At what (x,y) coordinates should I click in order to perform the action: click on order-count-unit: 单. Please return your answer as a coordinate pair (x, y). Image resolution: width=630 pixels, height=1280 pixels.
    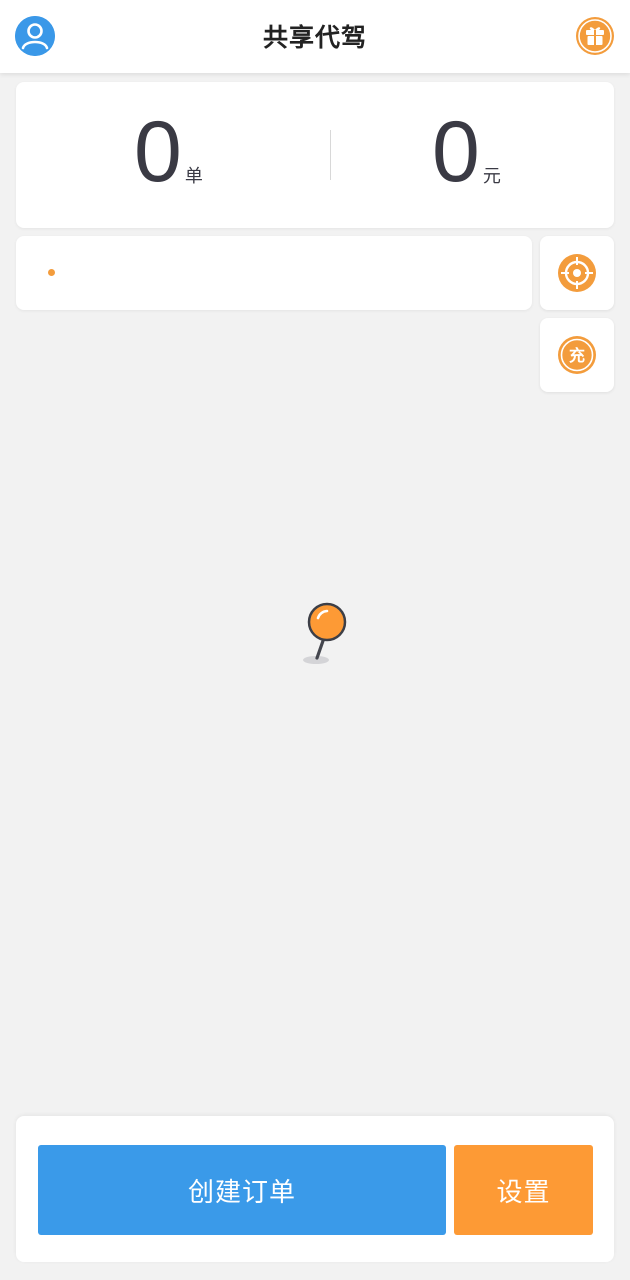
    Looking at the image, I should click on (193, 176).